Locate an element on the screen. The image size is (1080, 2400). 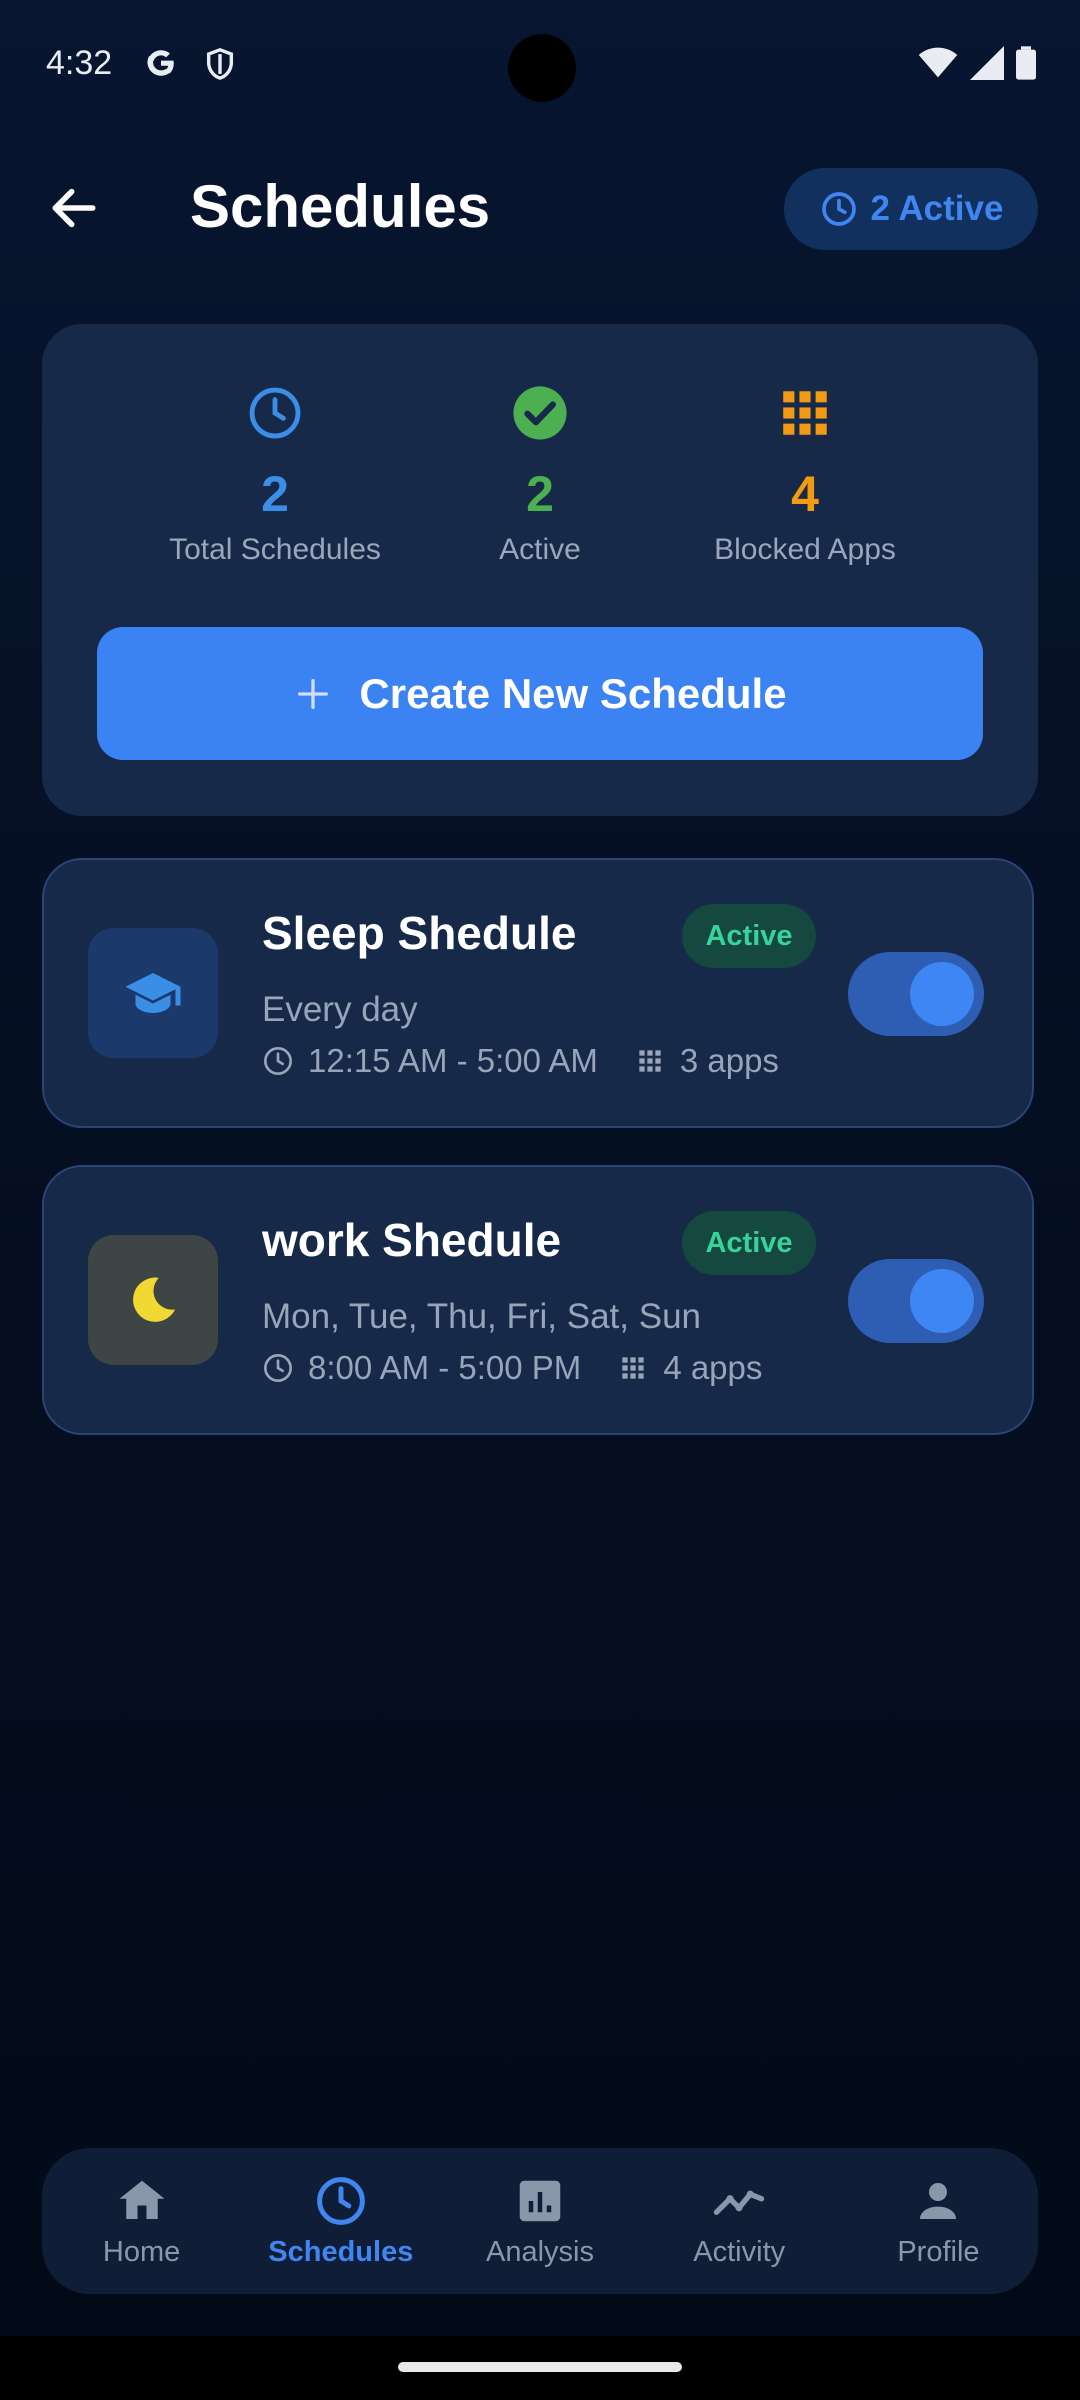
check-circle-icon is located at coordinates (540, 413).